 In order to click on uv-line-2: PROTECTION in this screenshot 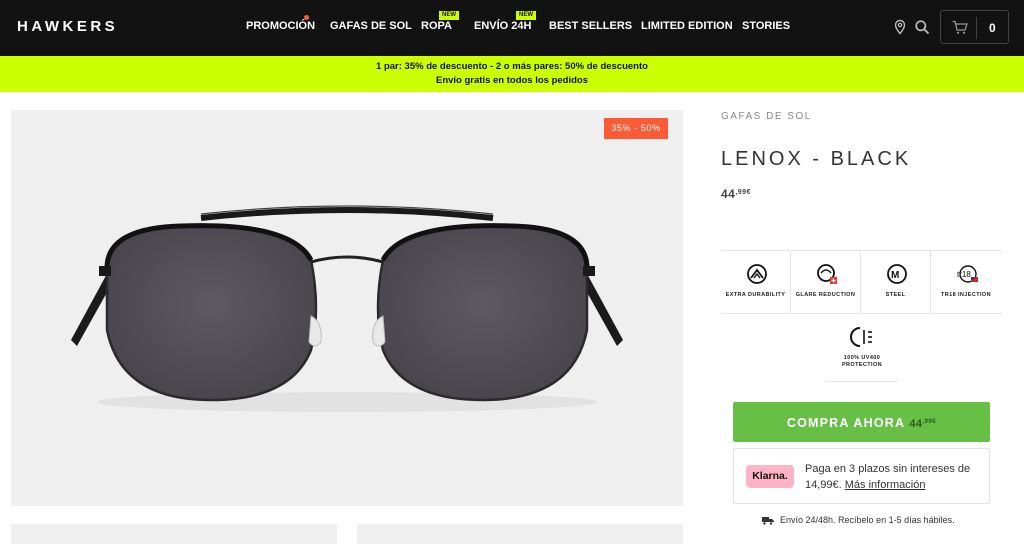, I will do `click(862, 364)`.